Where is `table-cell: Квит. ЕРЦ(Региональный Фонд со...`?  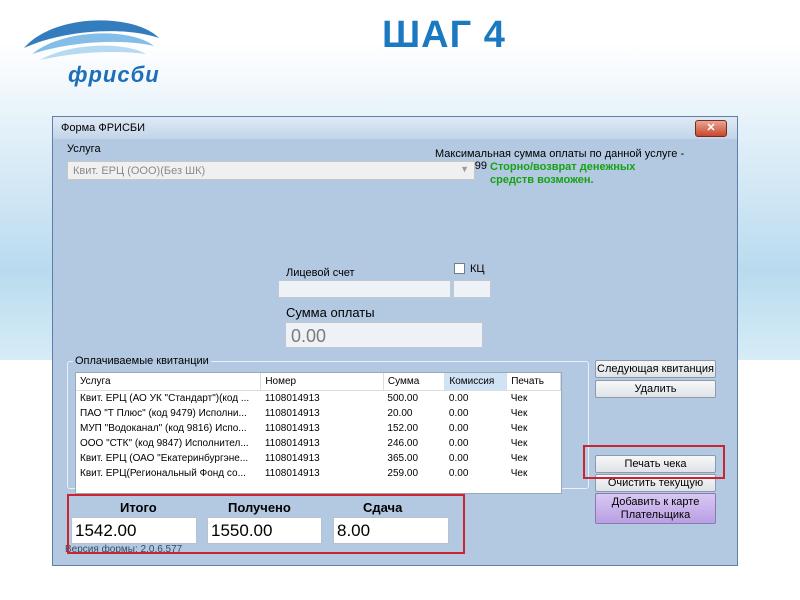
table-cell: Квит. ЕРЦ(Региональный Фонд со... is located at coordinates (163, 473).